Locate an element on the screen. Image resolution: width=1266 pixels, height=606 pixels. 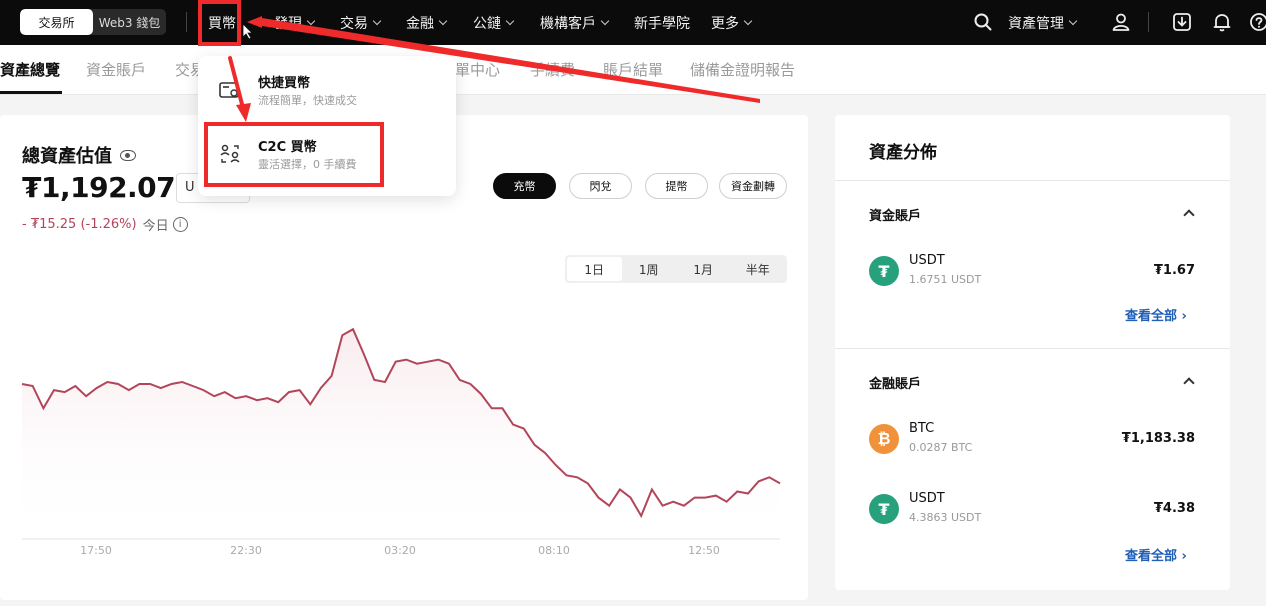
user-icon is located at coordinates (1121, 22).